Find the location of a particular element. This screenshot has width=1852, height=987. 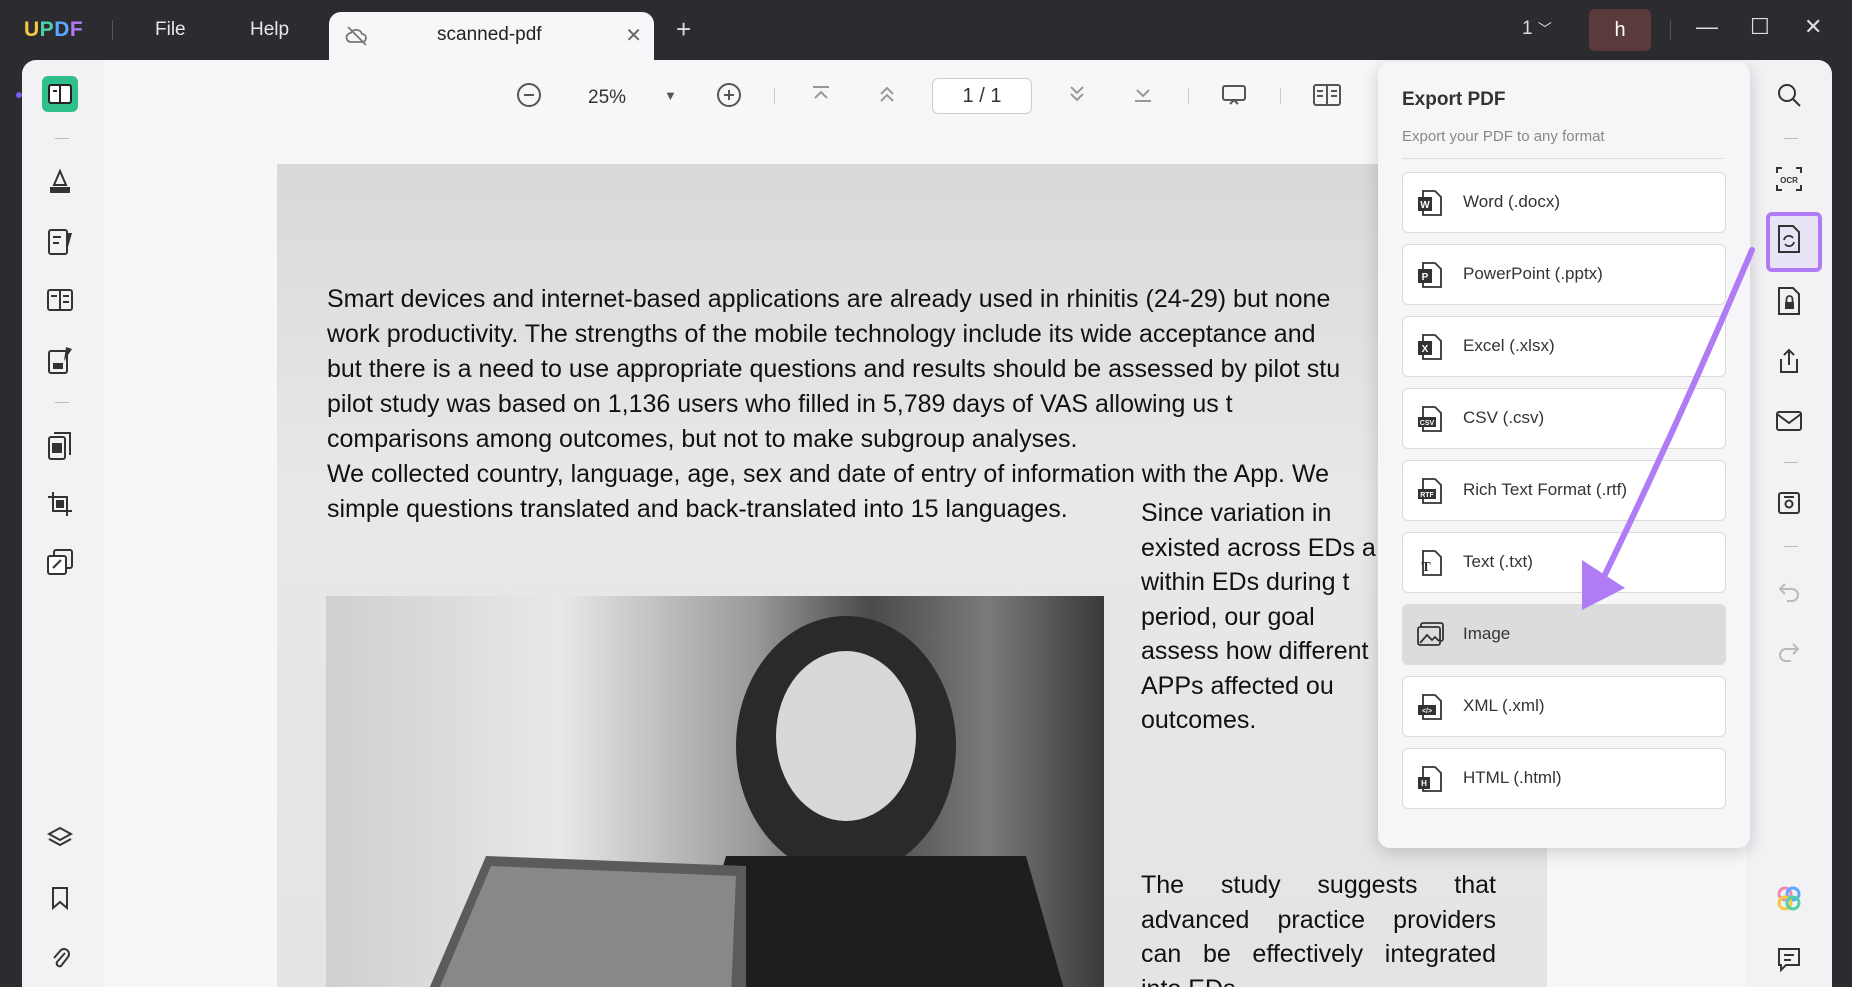

page-layout-icon is located at coordinates (60, 300).